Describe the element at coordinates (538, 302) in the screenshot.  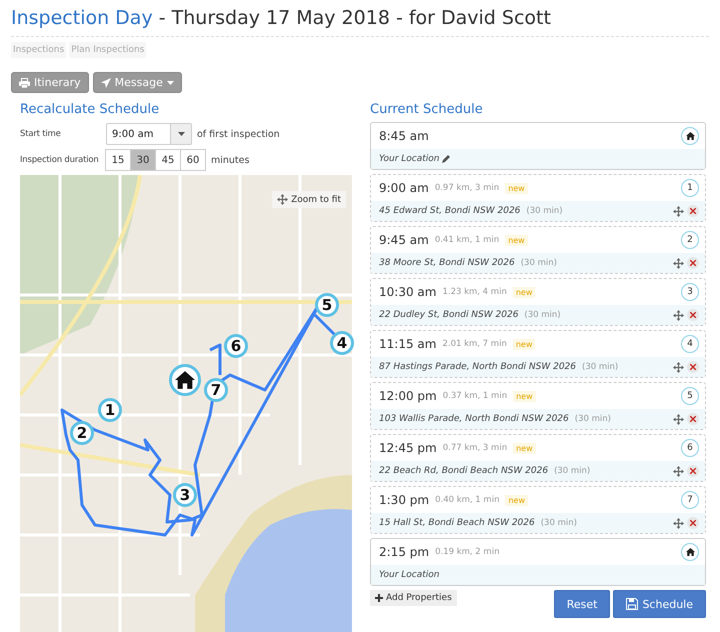
I see `inspection-card: 10:30 am 1.23 km, 4 min new 3 22 Dudley St, Bondi NSW 2026 (30 min)` at that location.